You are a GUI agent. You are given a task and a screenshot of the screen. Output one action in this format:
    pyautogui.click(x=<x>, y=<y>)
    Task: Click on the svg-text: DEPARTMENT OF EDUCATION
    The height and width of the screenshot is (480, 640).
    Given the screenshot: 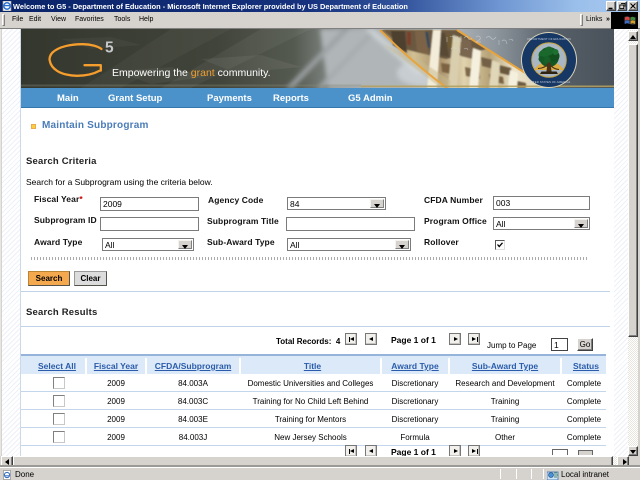 What is the action you would take?
    pyautogui.click(x=549, y=39)
    